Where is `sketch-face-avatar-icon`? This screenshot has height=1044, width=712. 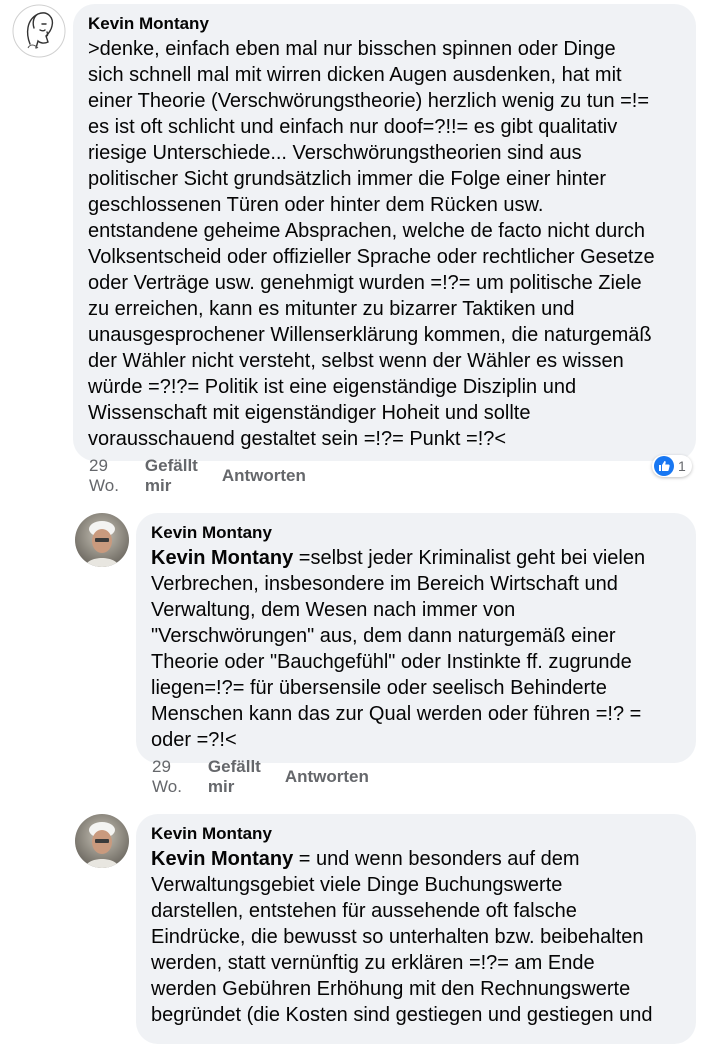 sketch-face-avatar-icon is located at coordinates (39, 31).